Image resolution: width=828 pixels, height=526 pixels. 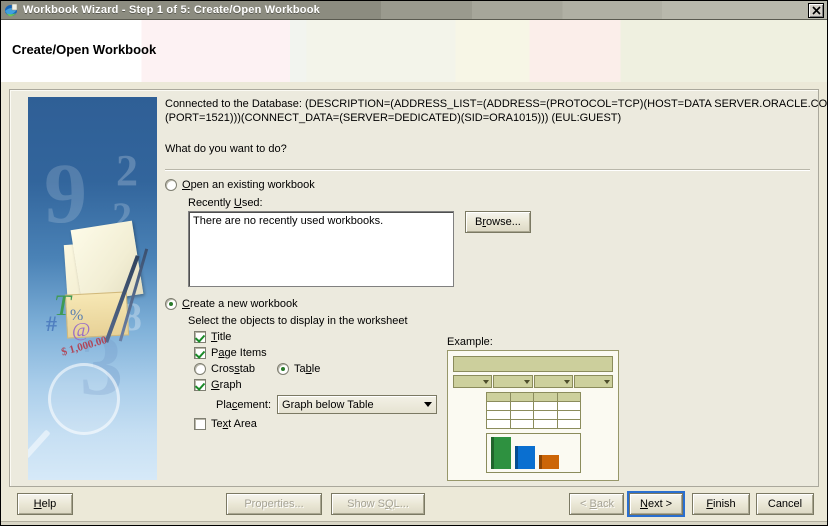 What do you see at coordinates (225, 203) in the screenshot?
I see `recently-used-label: Recently Used:` at bounding box center [225, 203].